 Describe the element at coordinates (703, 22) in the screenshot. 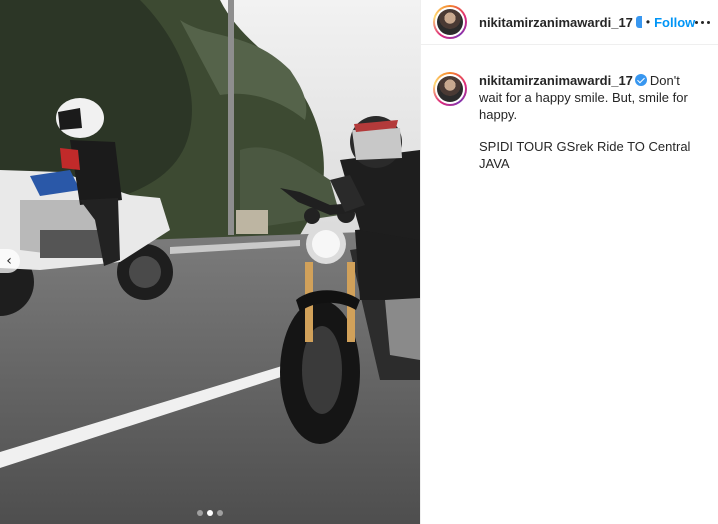

I see `more-options-icon` at that location.